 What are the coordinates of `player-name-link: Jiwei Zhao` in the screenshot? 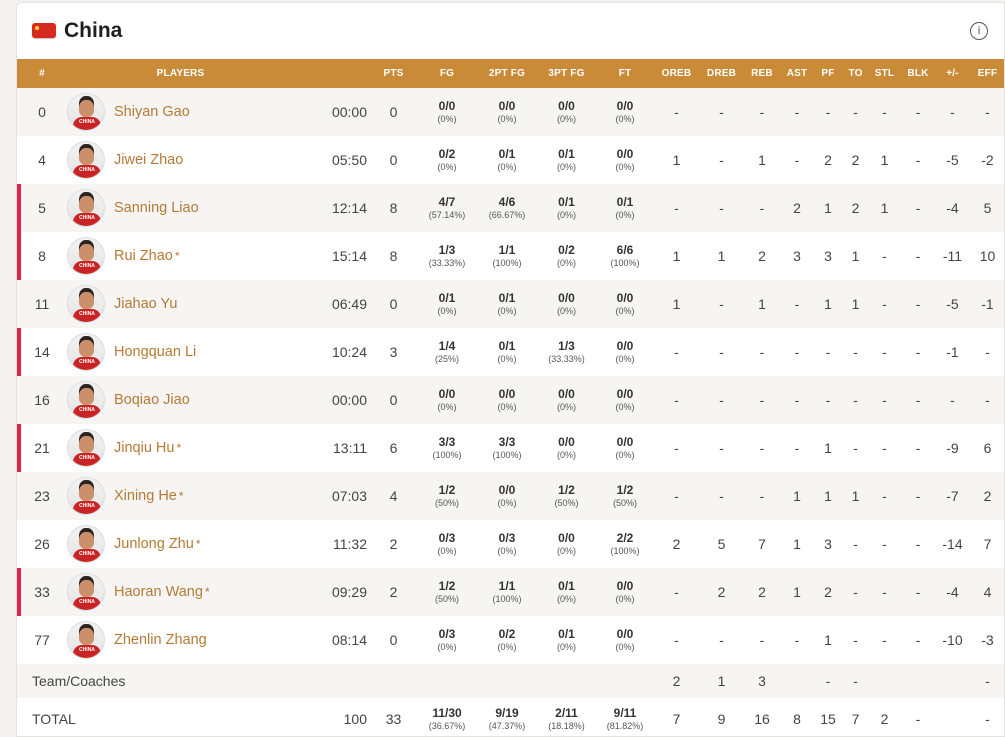 It's located at (148, 160).